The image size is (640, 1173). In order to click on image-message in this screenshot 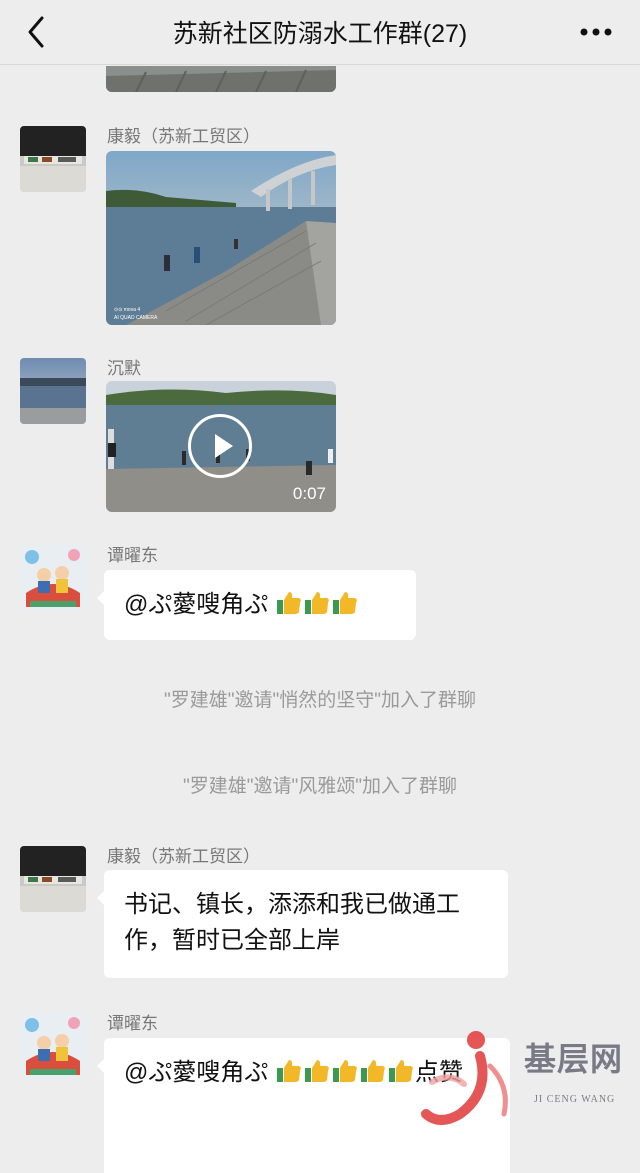, I will do `click(221, 79)`.